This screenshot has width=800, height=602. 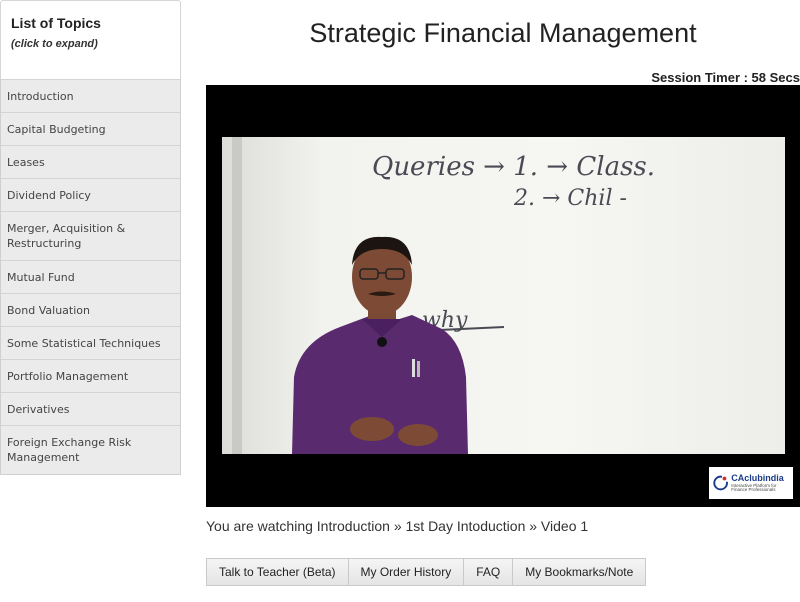 I want to click on topic-mutual-fund: Mutual Fund, so click(x=90, y=276).